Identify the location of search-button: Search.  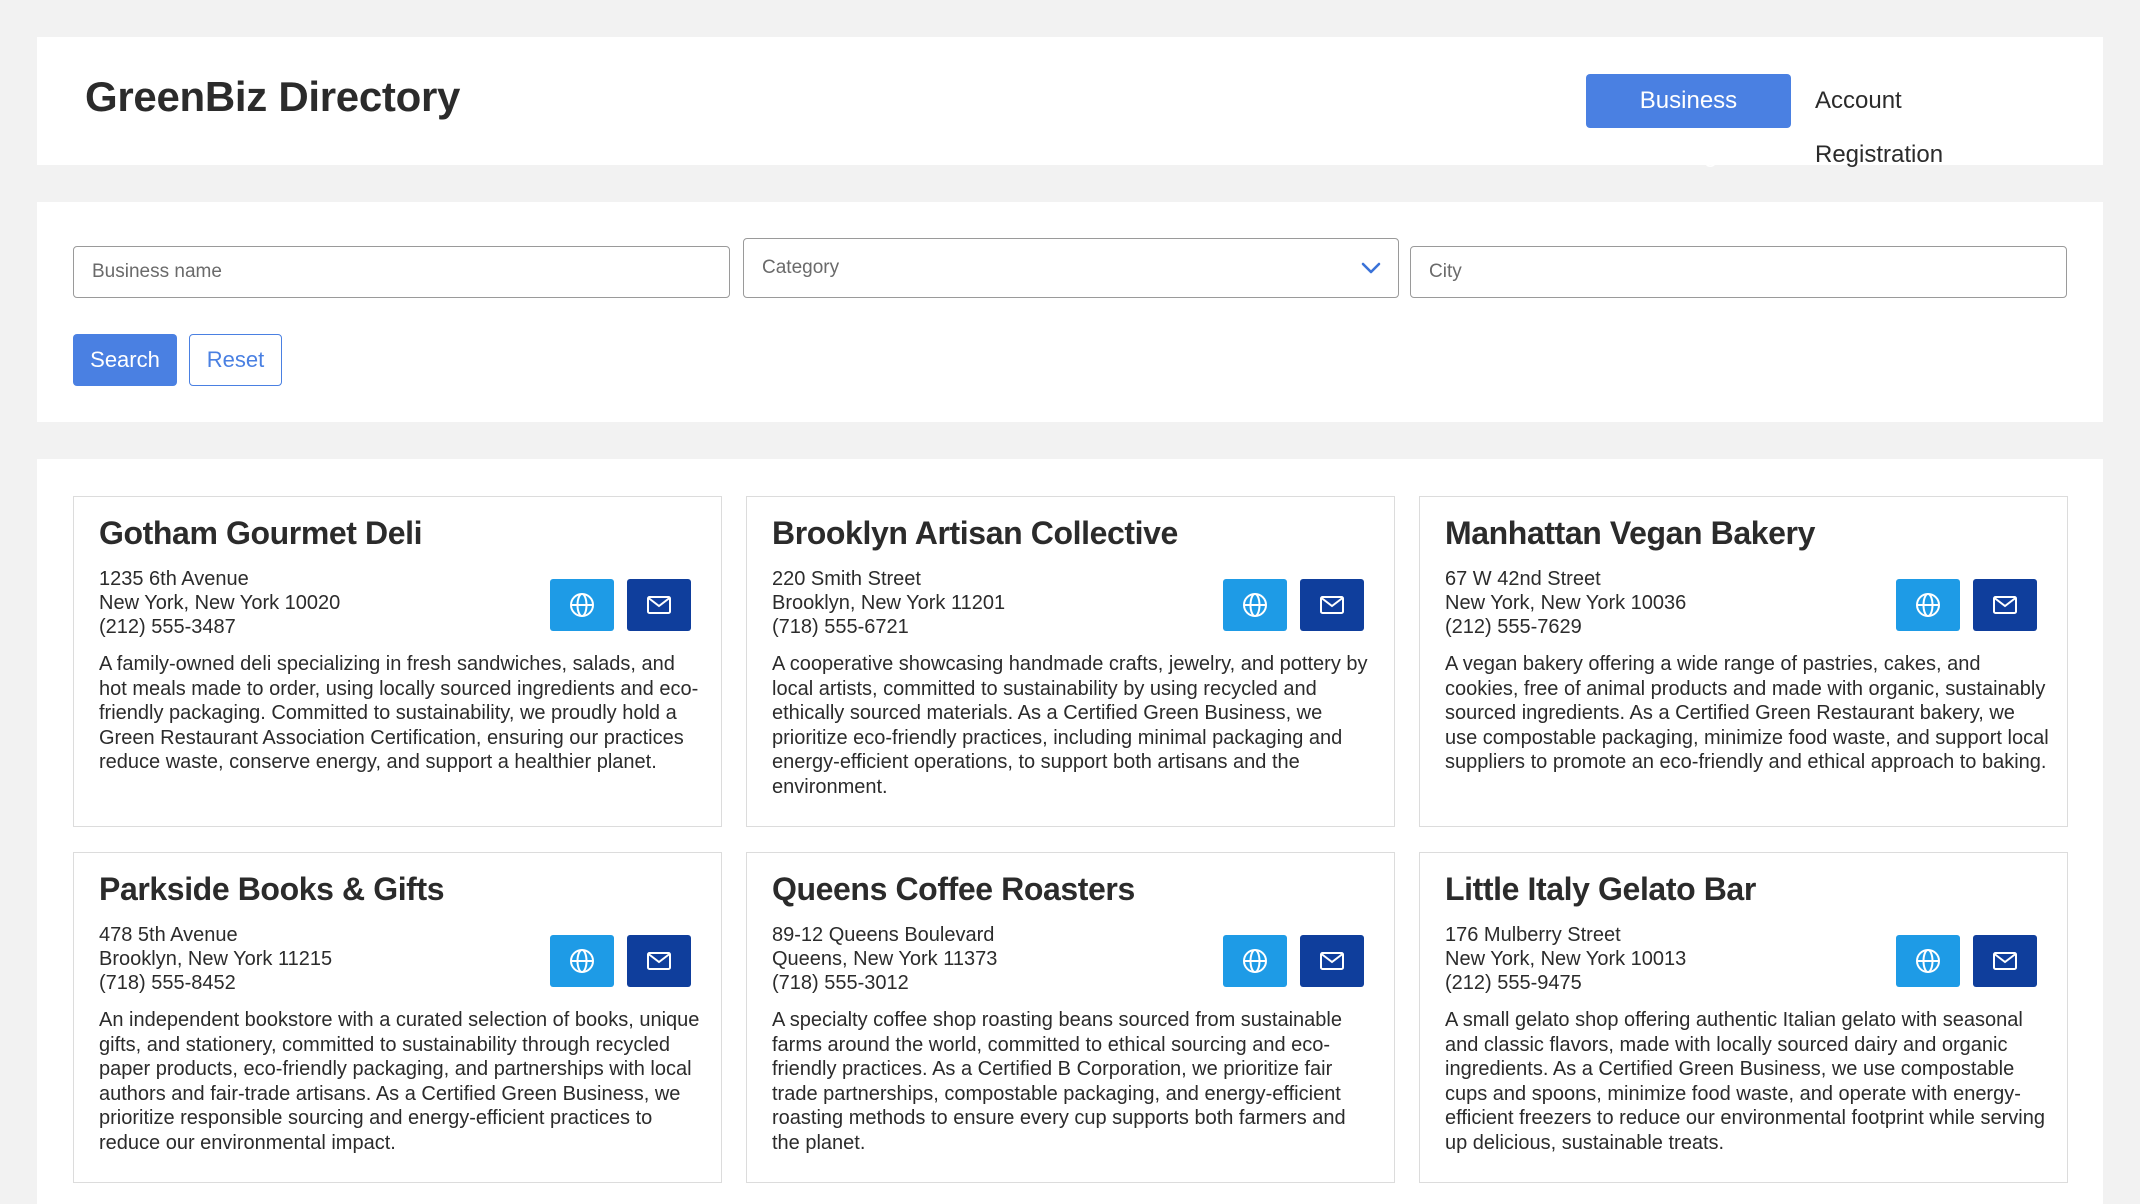
(125, 360).